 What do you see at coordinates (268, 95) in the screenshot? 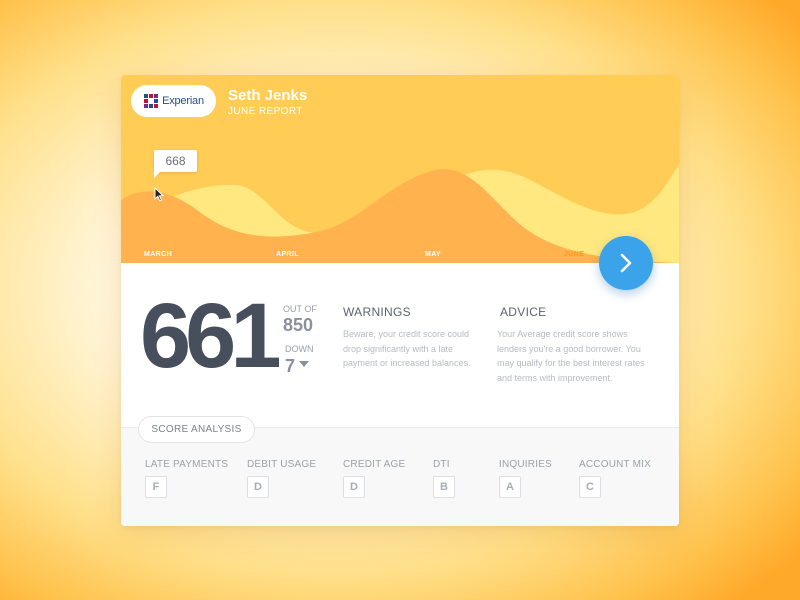
I see `user-name: Seth Jenks` at bounding box center [268, 95].